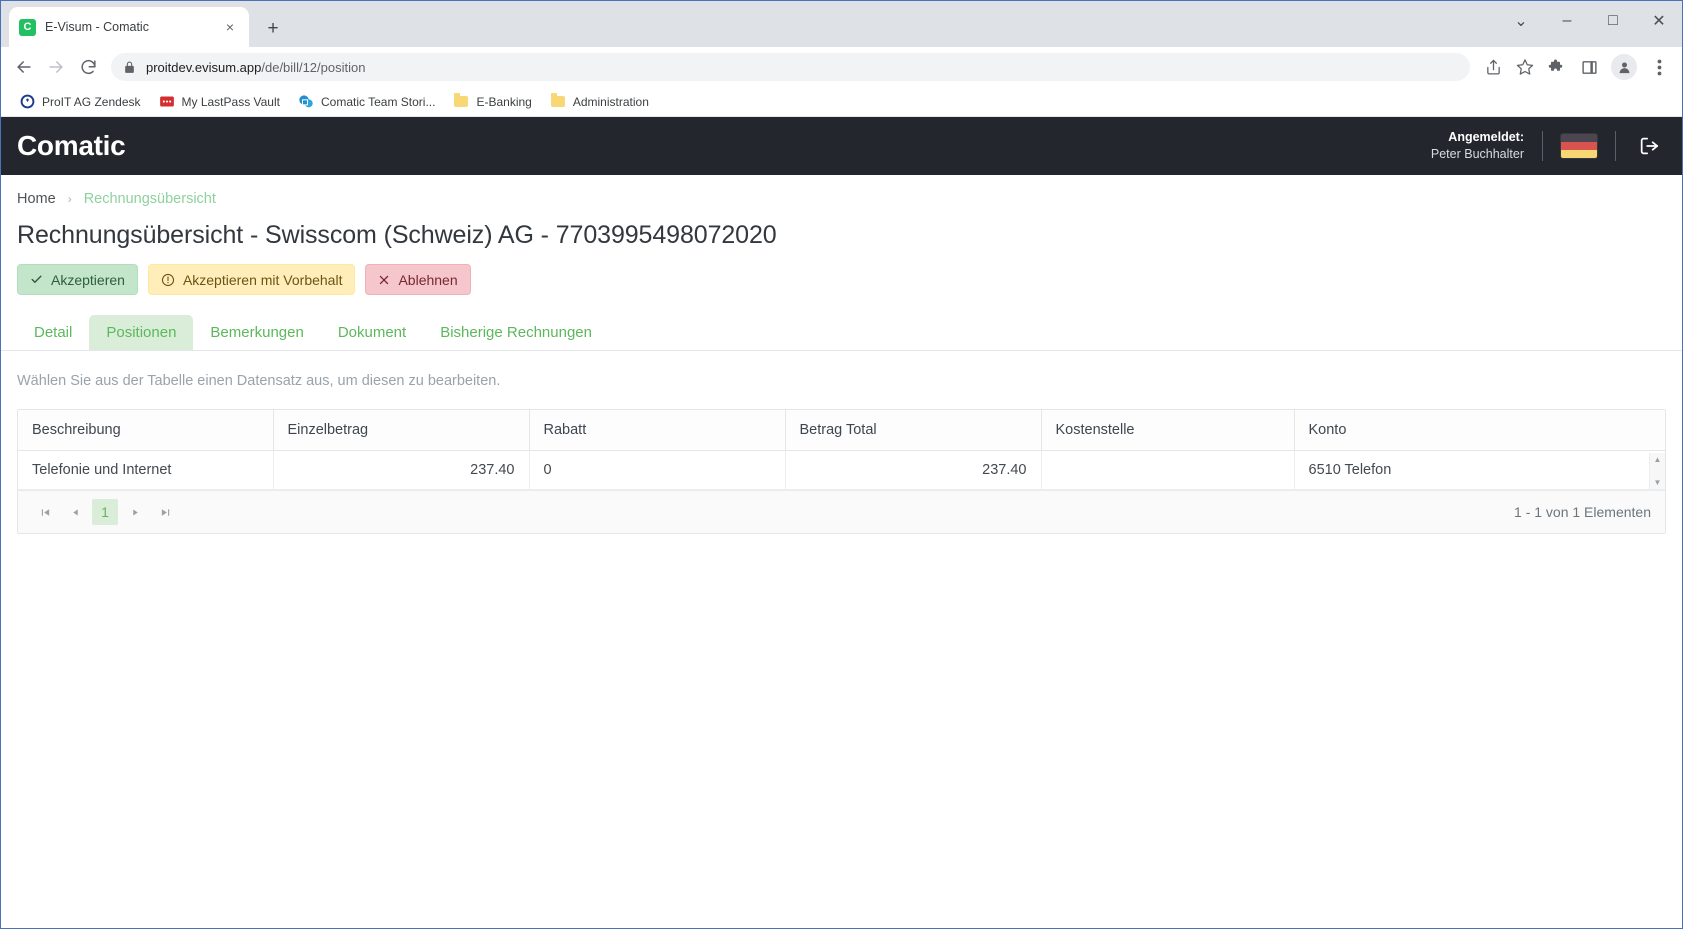 This screenshot has width=1683, height=929. What do you see at coordinates (230, 27) in the screenshot?
I see `close-icon: ×` at bounding box center [230, 27].